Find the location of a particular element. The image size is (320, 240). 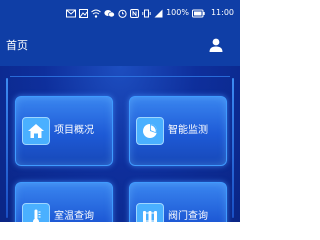

status-time: 11:00 is located at coordinates (222, 12).